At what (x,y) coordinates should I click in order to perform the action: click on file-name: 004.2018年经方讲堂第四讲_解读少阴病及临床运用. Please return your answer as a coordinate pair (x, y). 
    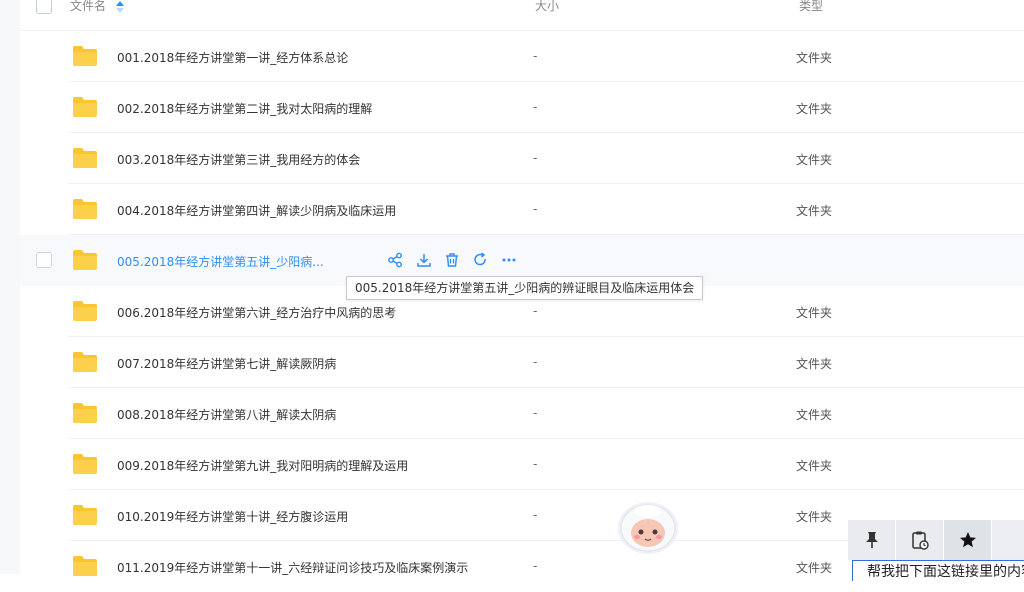
    Looking at the image, I should click on (256, 210).